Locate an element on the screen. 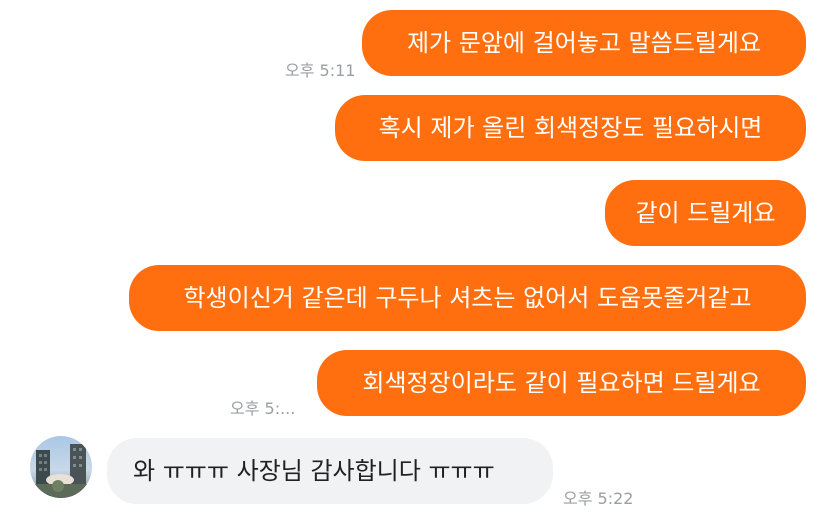 This screenshot has width=835, height=523. outgoing-message-bubble: 혹시 제가 올린 회색정장도 필요하시면 is located at coordinates (570, 128).